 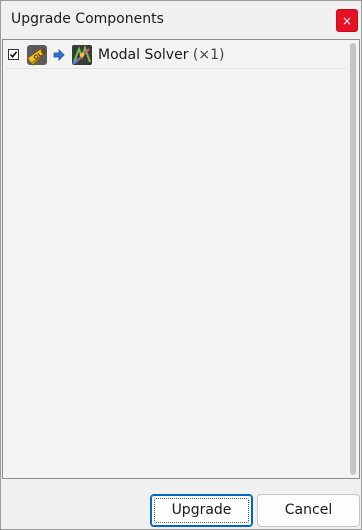 I want to click on component-name: Modal Solver, so click(x=143, y=55).